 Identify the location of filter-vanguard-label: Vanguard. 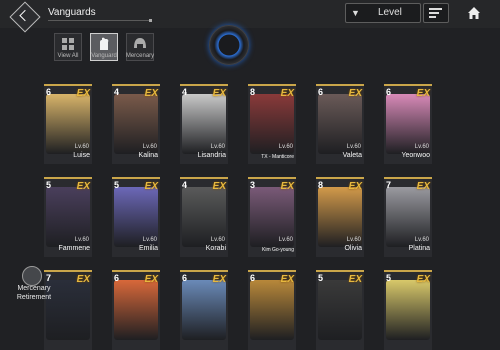
(104, 56).